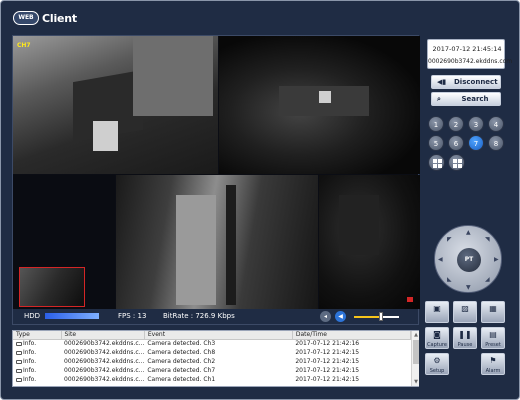 This screenshot has width=520, height=400. What do you see at coordinates (325, 97) in the screenshot?
I see `scene-light` at bounding box center [325, 97].